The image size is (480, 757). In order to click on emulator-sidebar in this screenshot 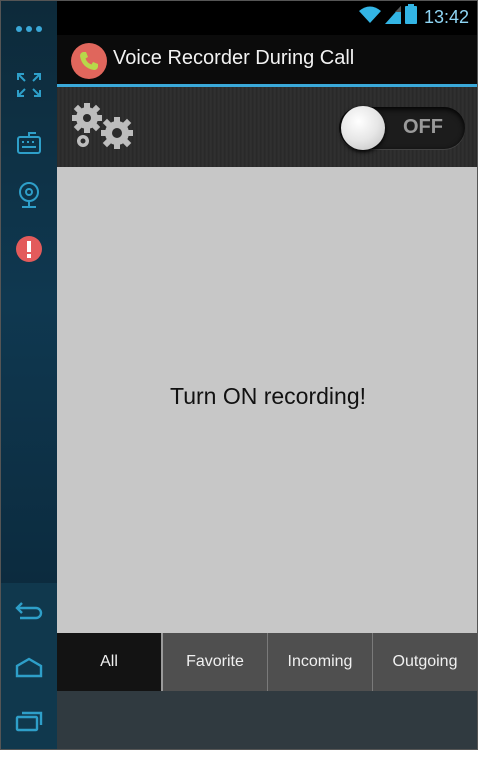, I will do `click(29, 375)`.